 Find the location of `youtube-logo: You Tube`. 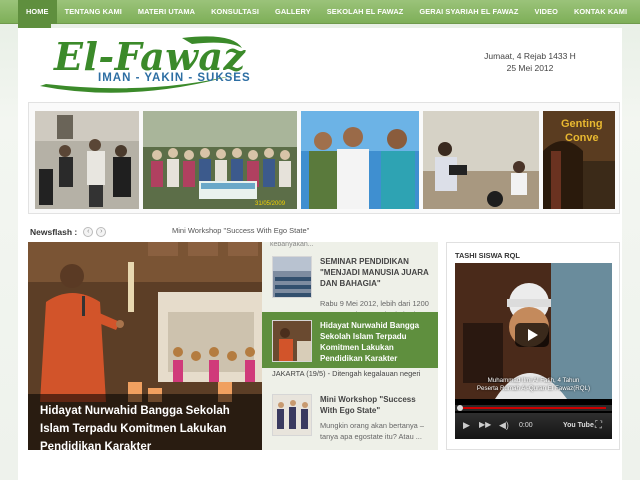

youtube-logo: You Tube is located at coordinates (578, 425).